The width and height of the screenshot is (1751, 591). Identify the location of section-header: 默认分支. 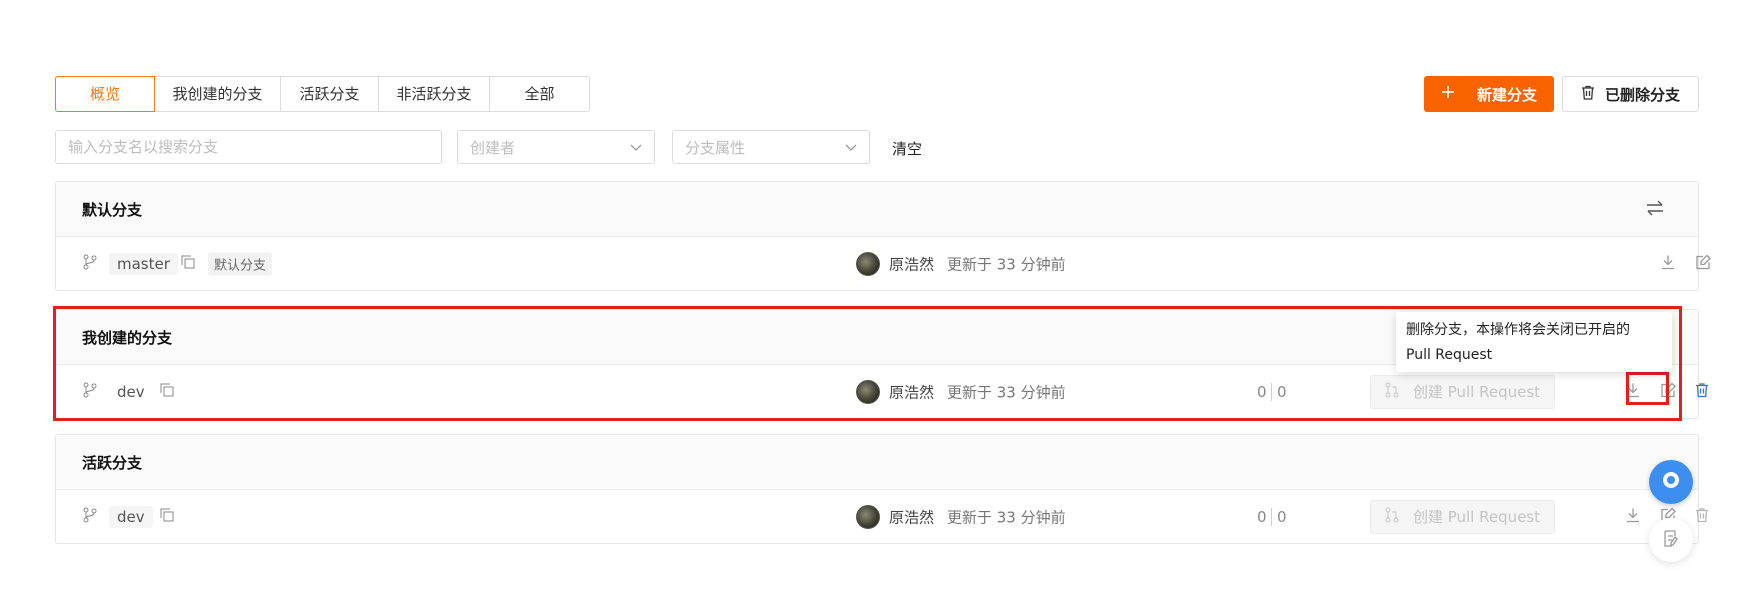
(877, 209).